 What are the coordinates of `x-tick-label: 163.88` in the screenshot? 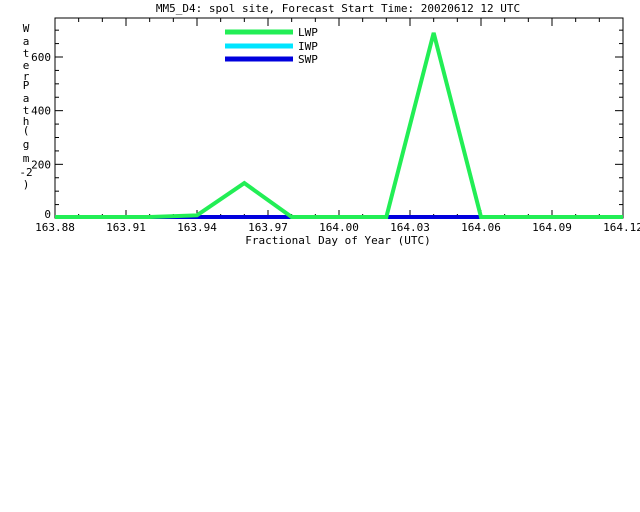 It's located at (55, 227).